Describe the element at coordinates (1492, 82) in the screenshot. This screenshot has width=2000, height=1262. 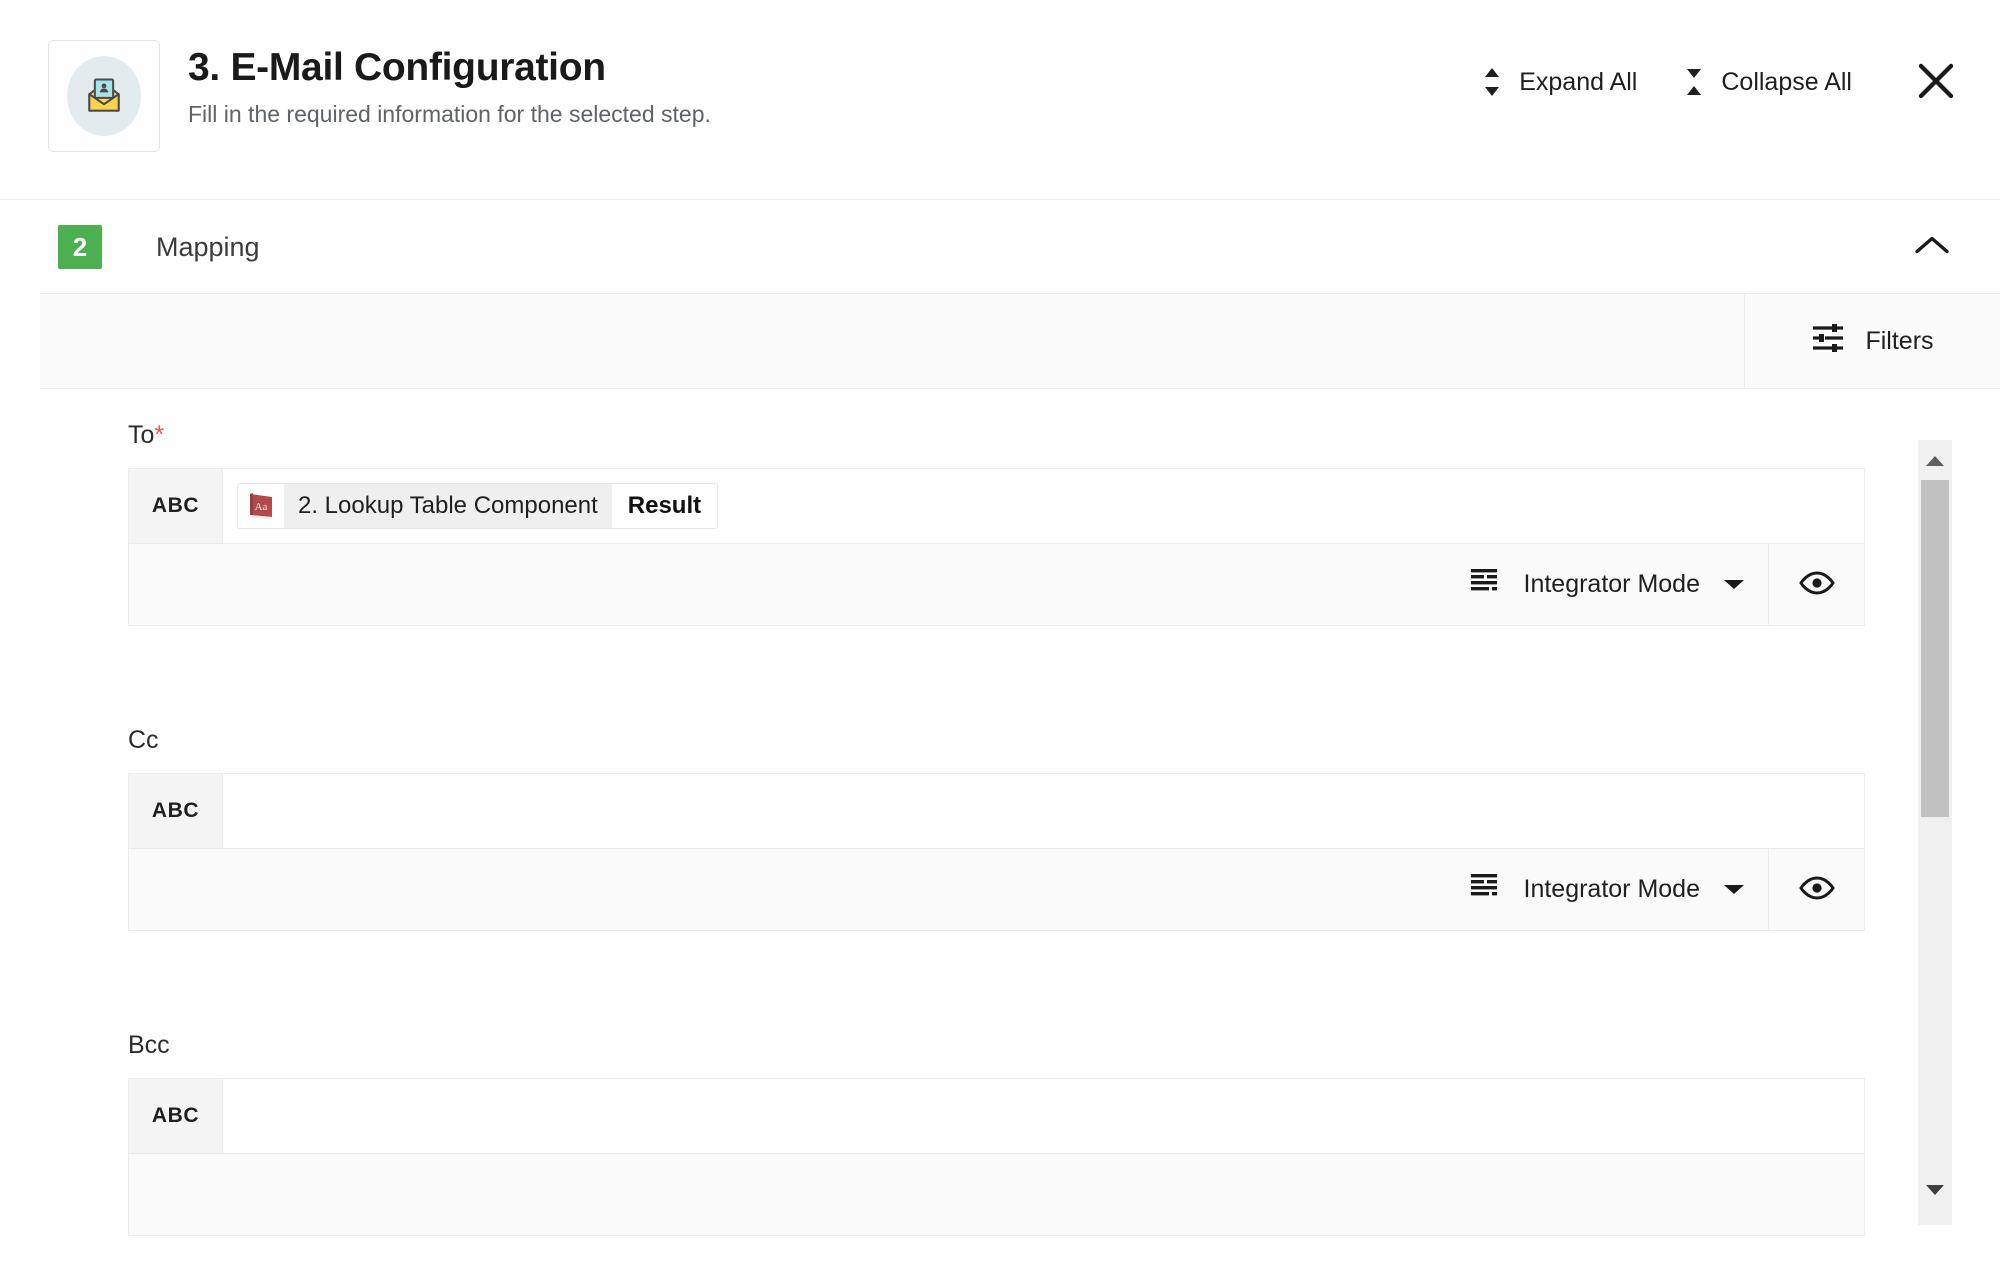
I see `unfold-more-icon` at that location.